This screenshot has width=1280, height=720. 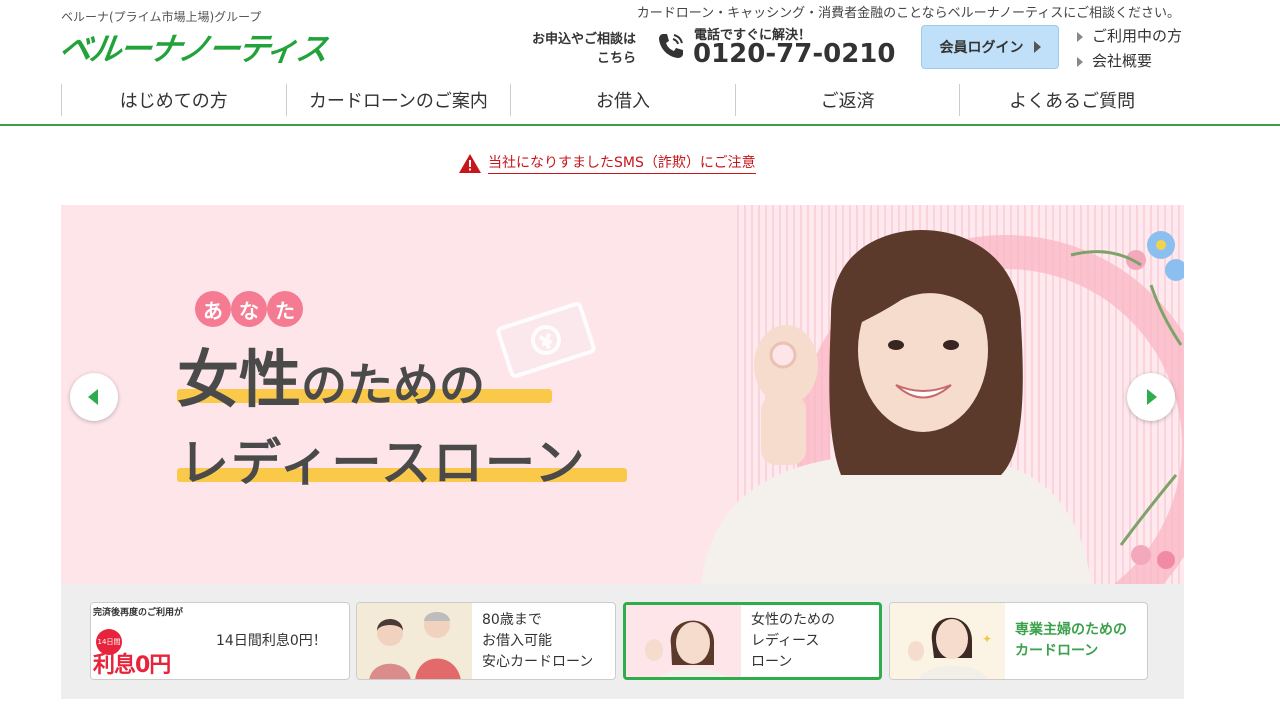 What do you see at coordinates (193, 47) in the screenshot?
I see `company-logo: ベルーナノーティス` at bounding box center [193, 47].